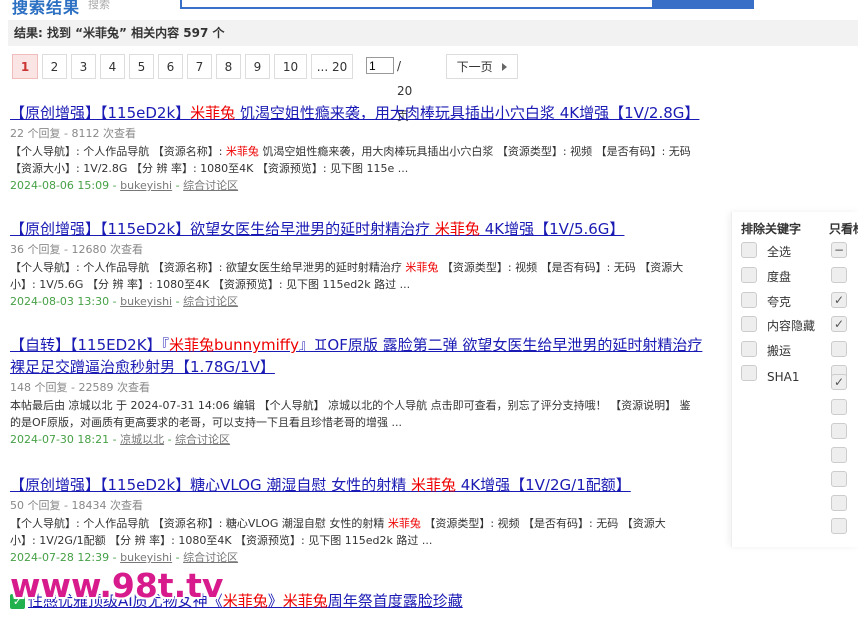  What do you see at coordinates (791, 326) in the screenshot?
I see `exclude-label: 内容隐藏` at bounding box center [791, 326].